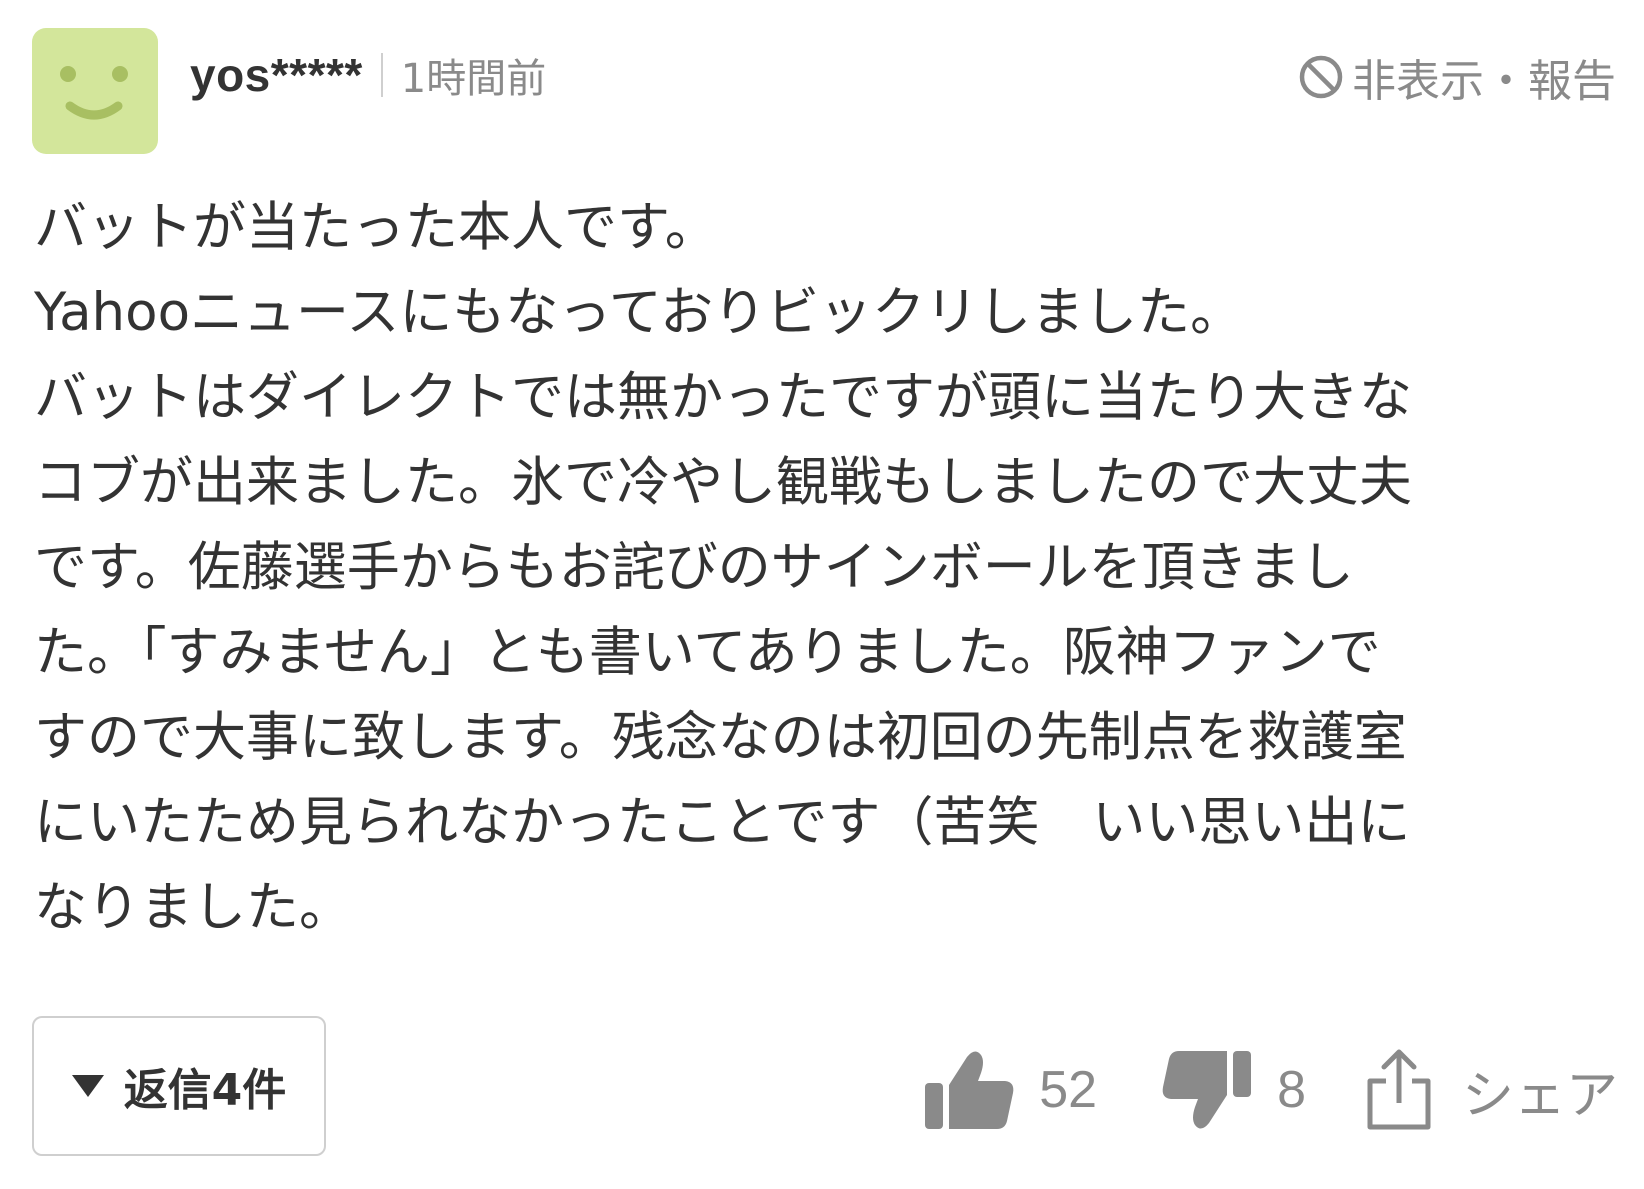  Describe the element at coordinates (205, 1090) in the screenshot. I see `replies-label: 返信4件` at that location.